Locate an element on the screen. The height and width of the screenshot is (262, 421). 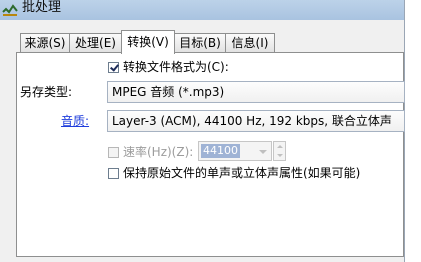
rate-label: 速率(Hz)(Z): is located at coordinates (158, 152).